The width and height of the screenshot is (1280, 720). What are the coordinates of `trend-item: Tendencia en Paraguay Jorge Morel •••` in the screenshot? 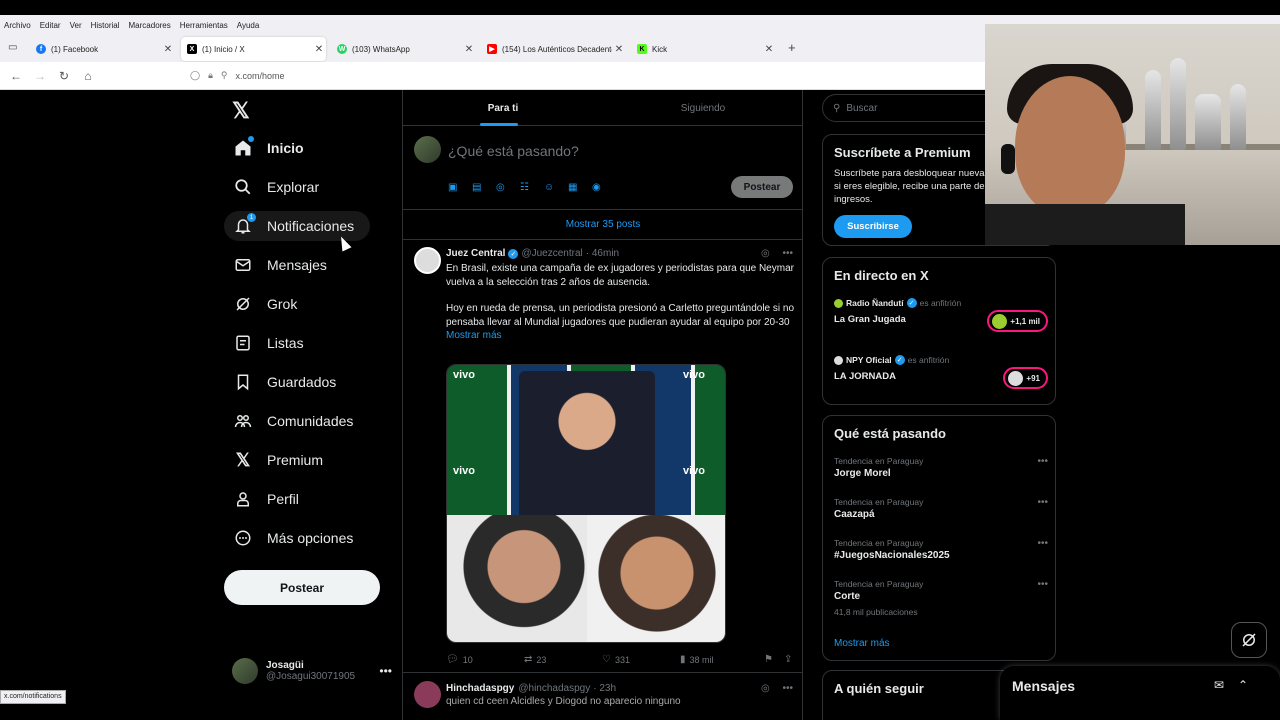 It's located at (941, 467).